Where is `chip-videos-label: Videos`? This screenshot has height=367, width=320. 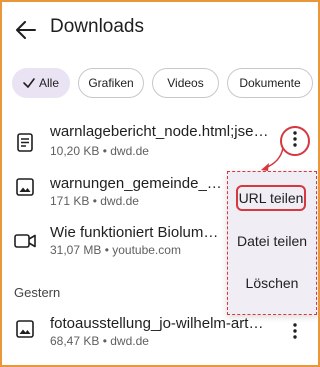
chip-videos-label: Videos is located at coordinates (185, 83).